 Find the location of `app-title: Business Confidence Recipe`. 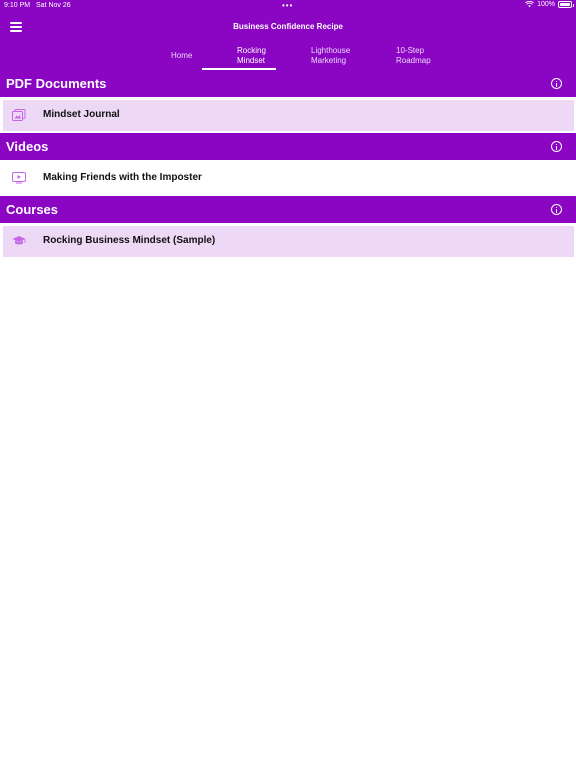

app-title: Business Confidence Recipe is located at coordinates (288, 26).